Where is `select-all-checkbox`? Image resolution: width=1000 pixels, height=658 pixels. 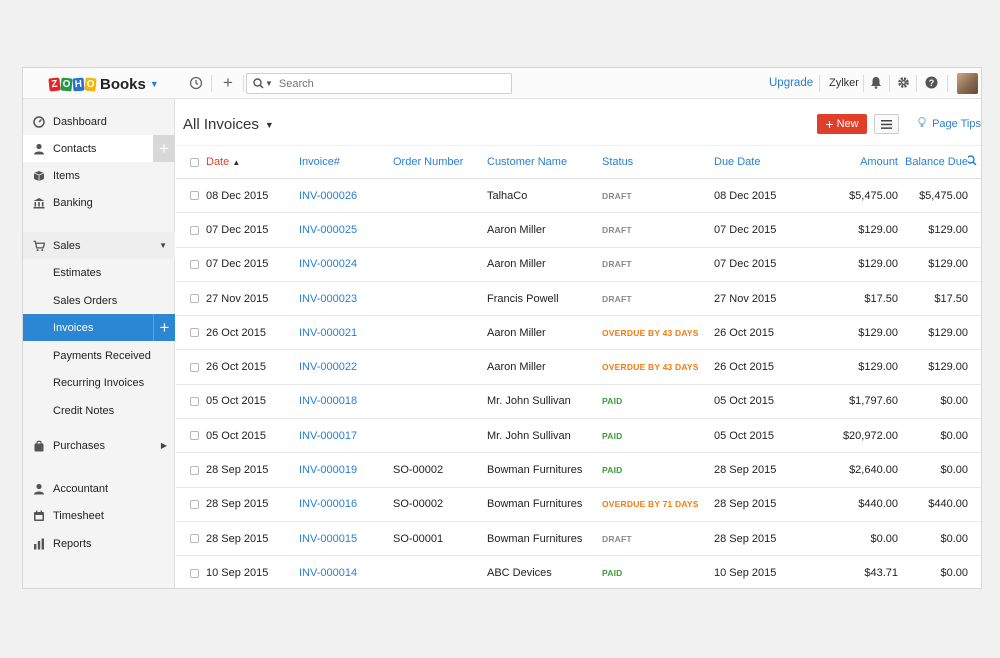 select-all-checkbox is located at coordinates (194, 162).